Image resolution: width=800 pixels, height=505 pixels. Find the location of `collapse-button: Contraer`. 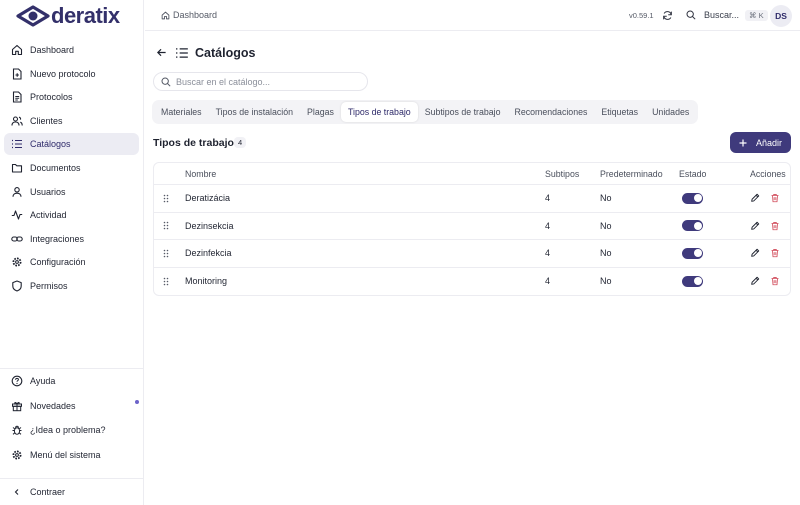

collapse-button: Contraer is located at coordinates (71, 491).